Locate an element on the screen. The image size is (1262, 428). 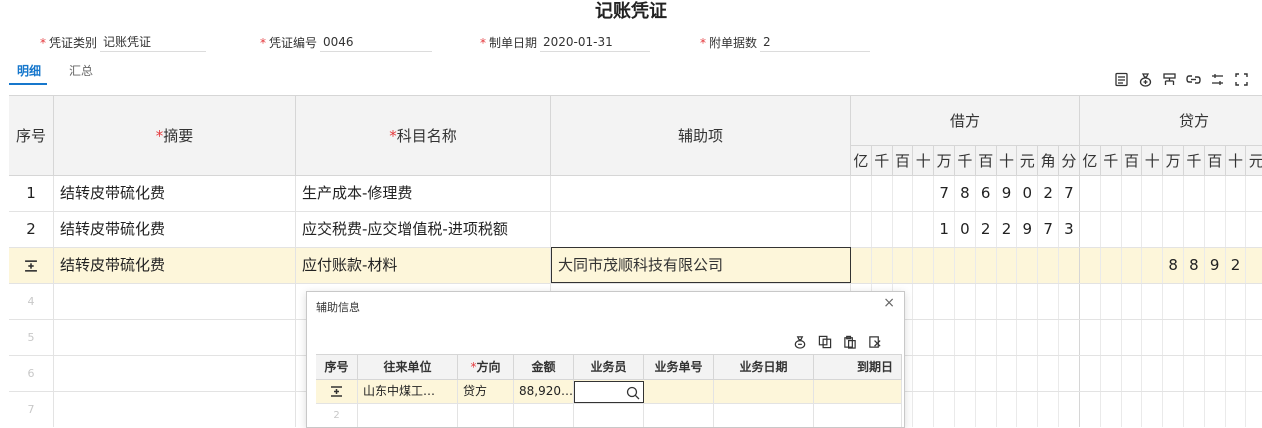
row-aux-input: 大同市茂顺科技有限公司 is located at coordinates (701, 265).